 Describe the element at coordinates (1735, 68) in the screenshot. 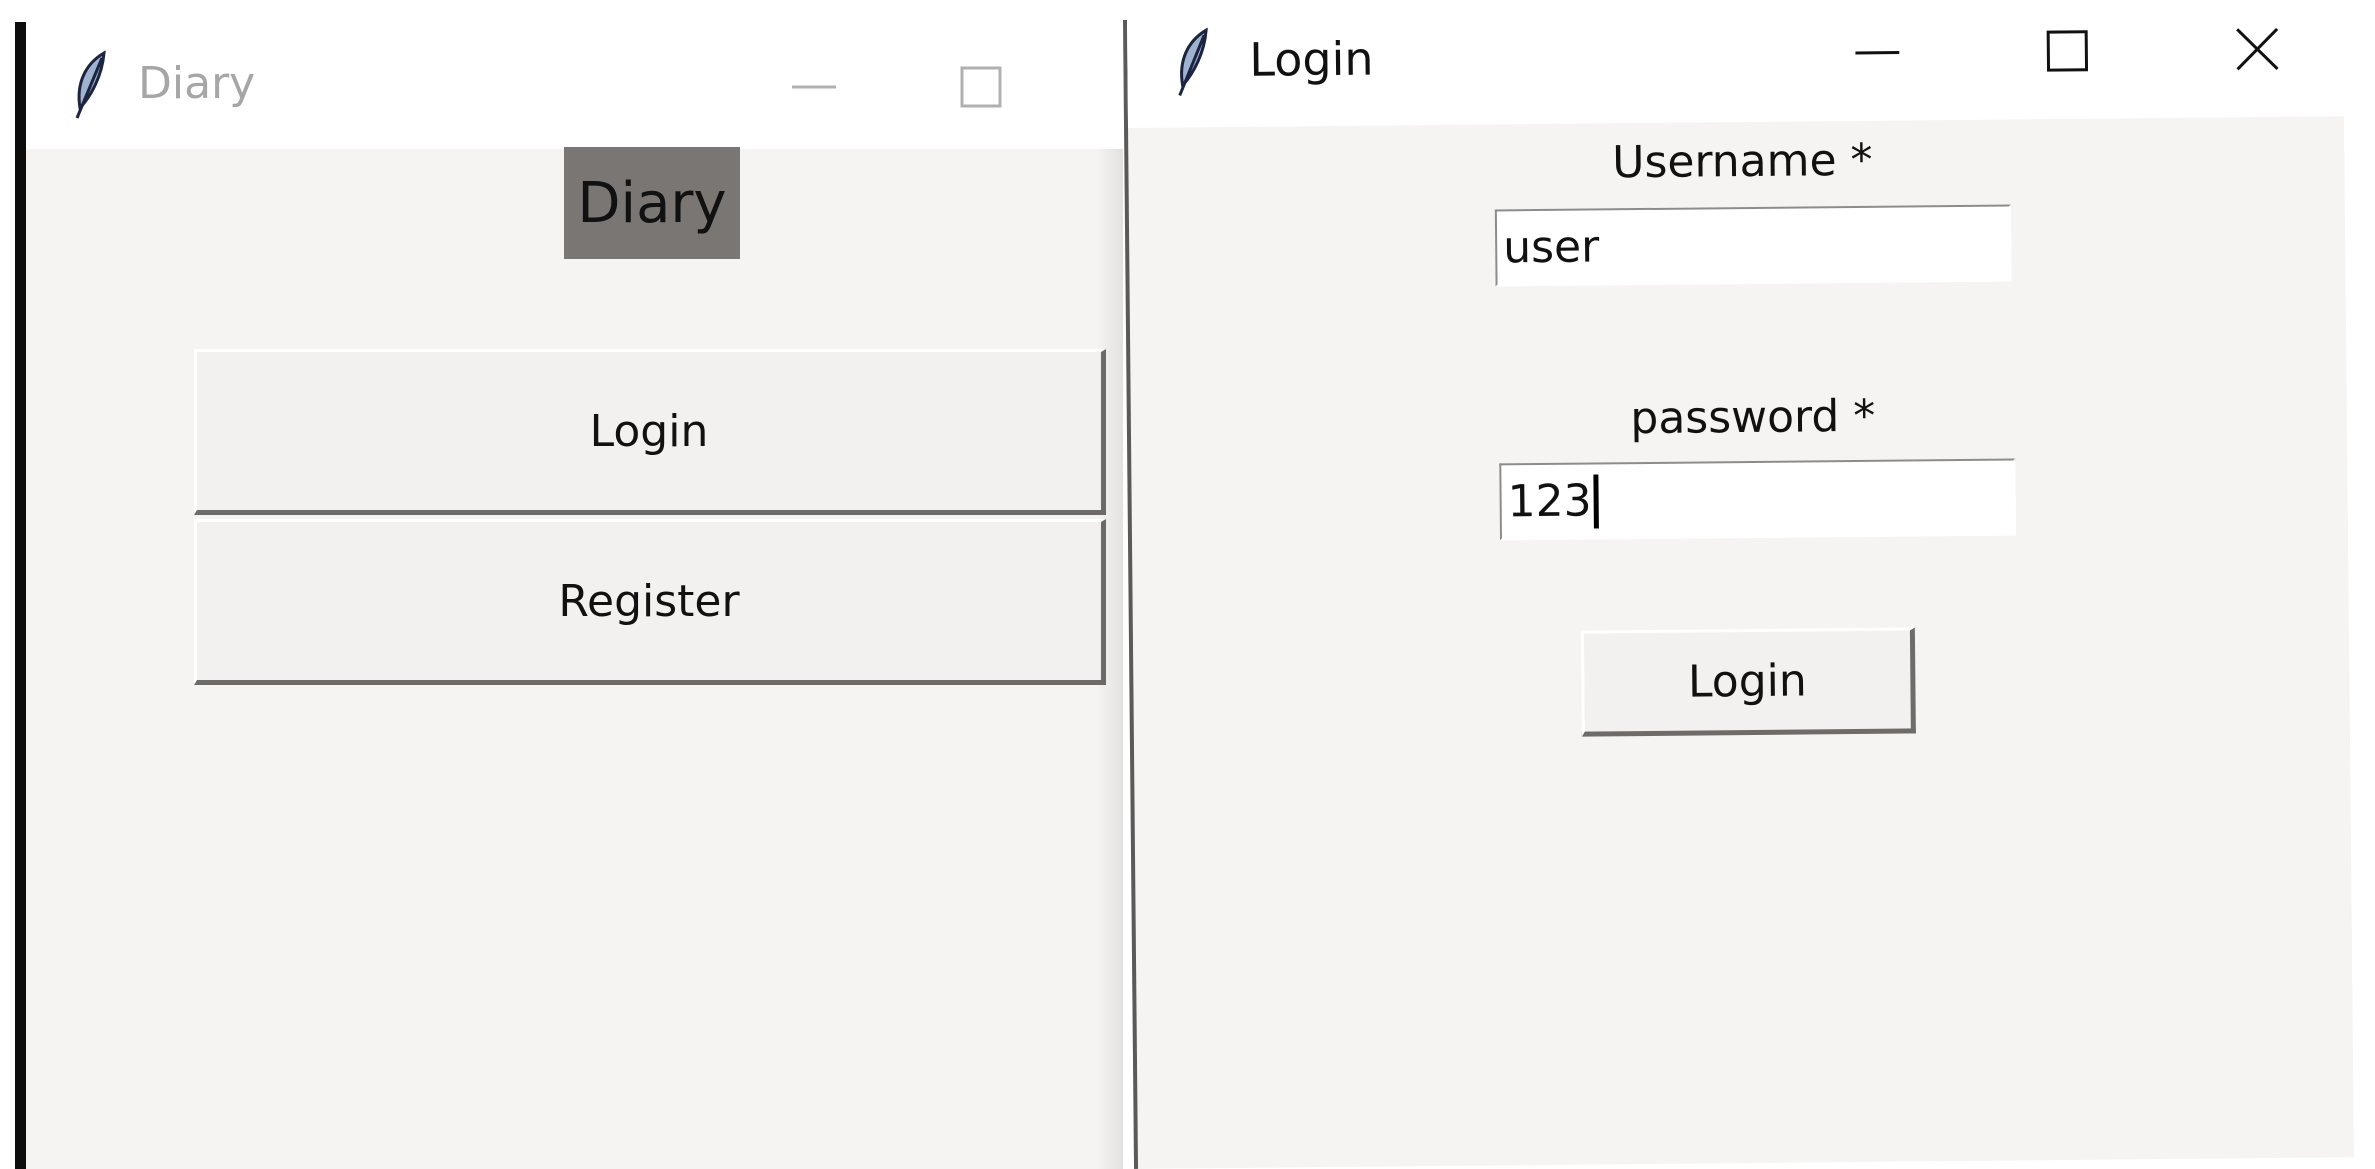

I see `login-titlebar: Login` at that location.